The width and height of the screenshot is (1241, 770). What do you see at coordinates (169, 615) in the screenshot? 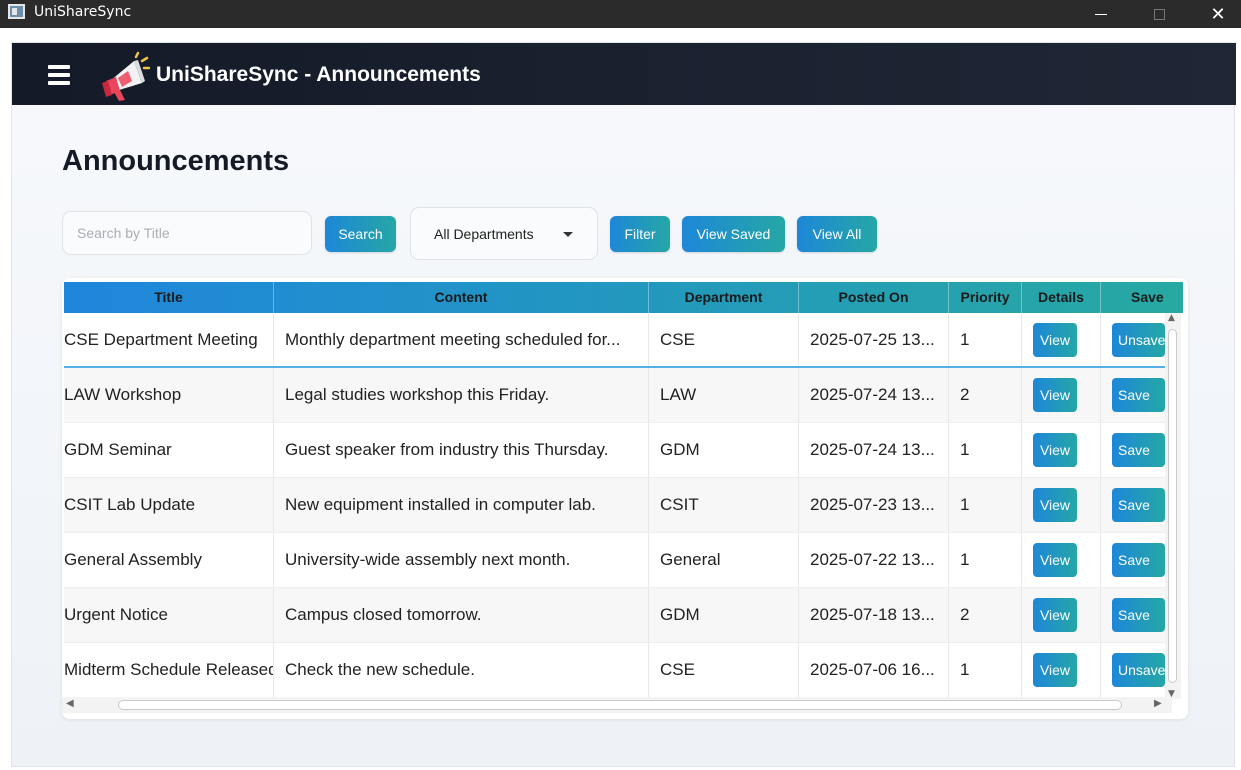
I see `cell-title: Urgent Notice` at bounding box center [169, 615].